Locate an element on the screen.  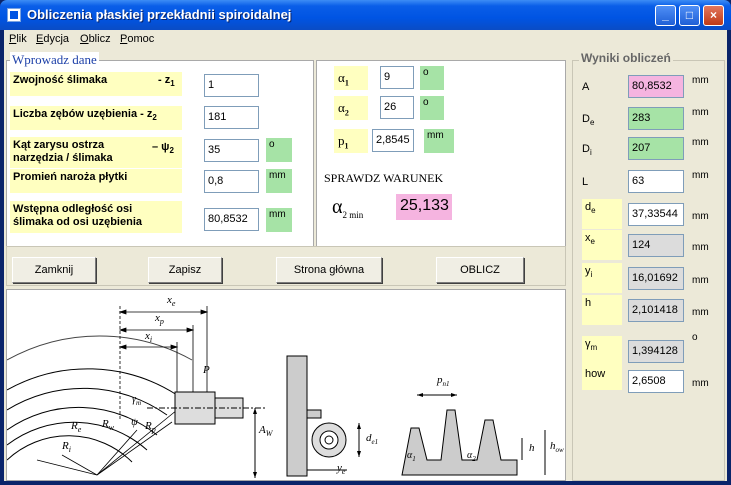
result-value-0: 80,8532 is located at coordinates (656, 86).